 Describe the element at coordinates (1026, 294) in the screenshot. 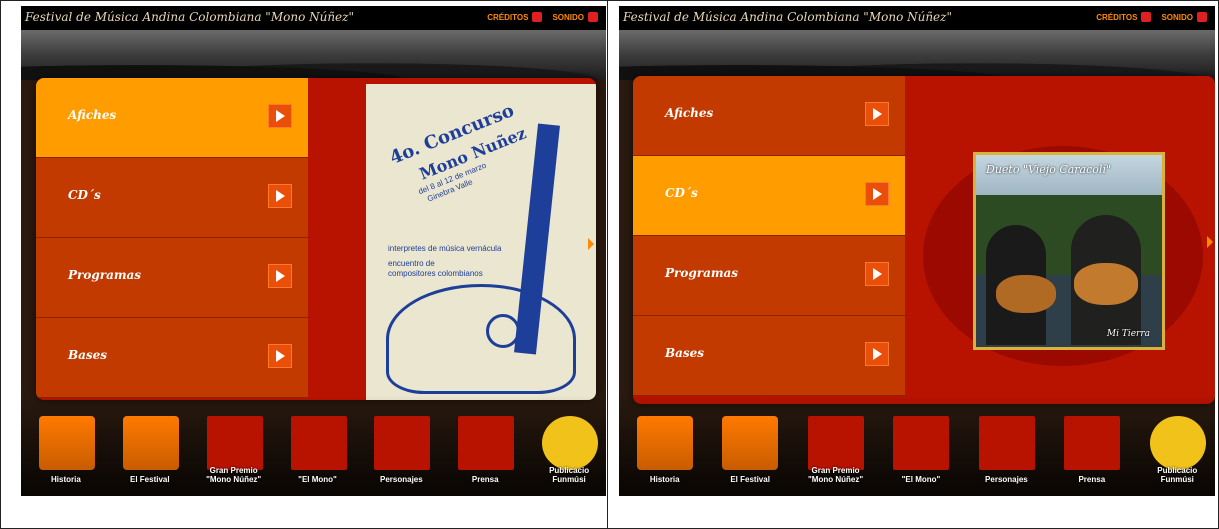

I see `cd-guitar-left` at that location.